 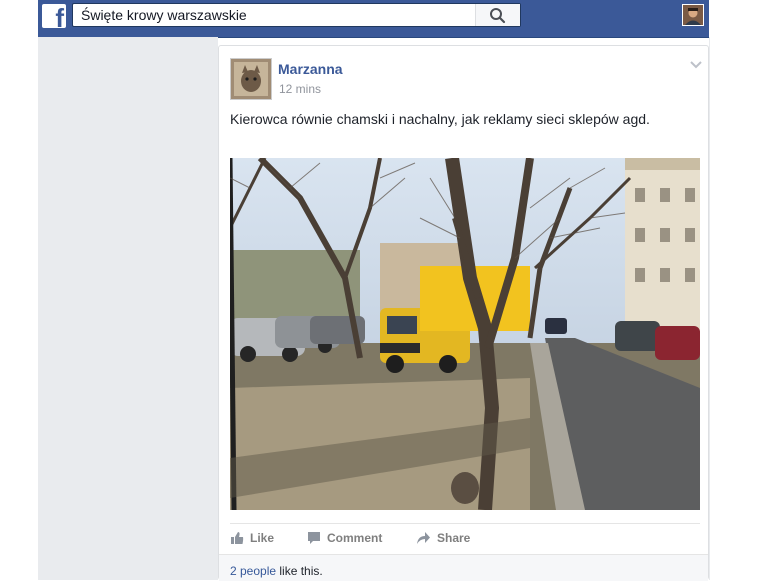 I want to click on post-actions-bar: Like Comment Share, so click(x=465, y=539).